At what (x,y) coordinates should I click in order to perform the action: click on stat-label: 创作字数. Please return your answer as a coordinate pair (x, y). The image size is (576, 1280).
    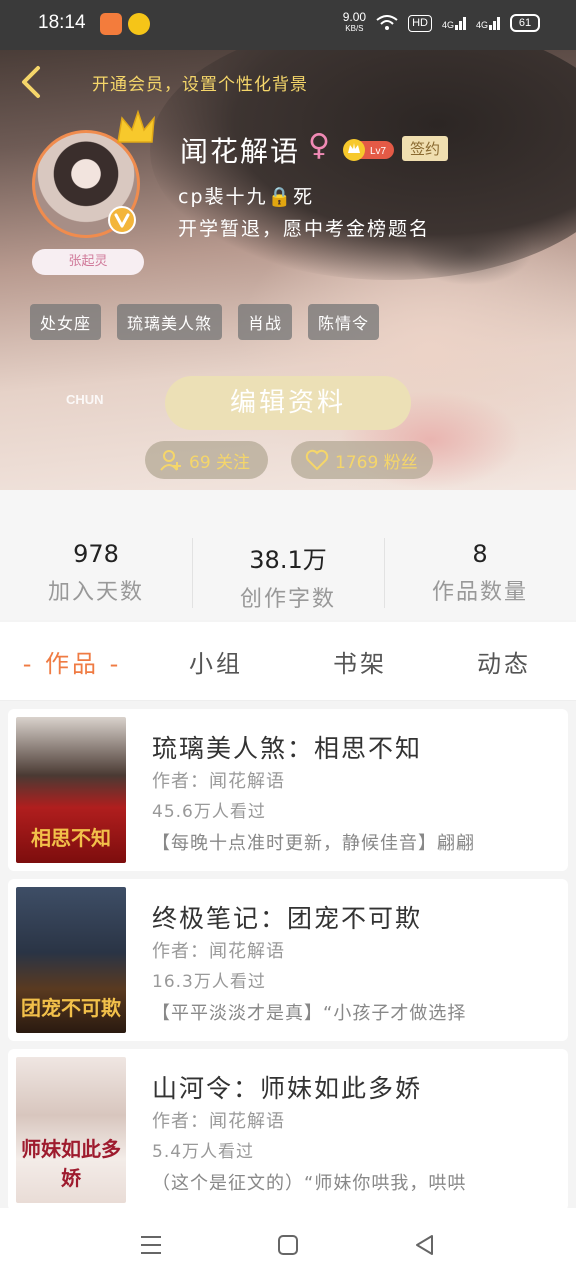
    Looking at the image, I should click on (287, 599).